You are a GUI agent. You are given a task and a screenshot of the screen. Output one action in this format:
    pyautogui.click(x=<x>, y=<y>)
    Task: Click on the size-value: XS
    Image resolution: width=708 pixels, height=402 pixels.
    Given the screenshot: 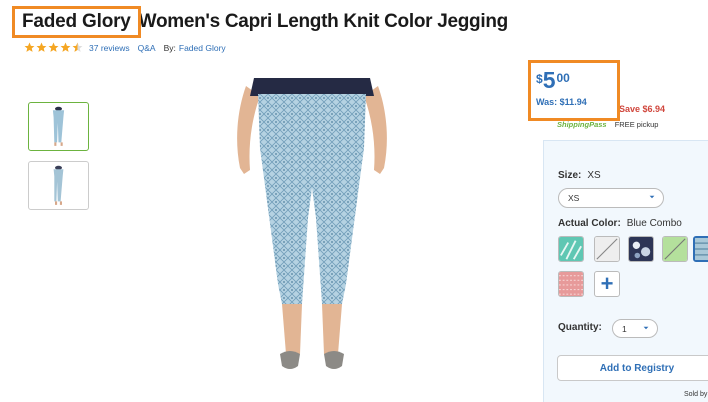 What is the action you would take?
    pyautogui.click(x=594, y=175)
    